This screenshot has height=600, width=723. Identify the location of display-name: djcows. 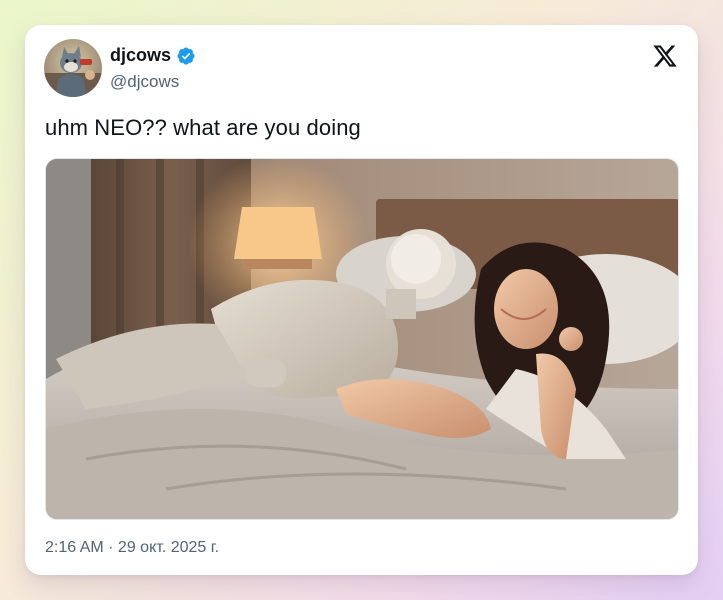
(140, 55).